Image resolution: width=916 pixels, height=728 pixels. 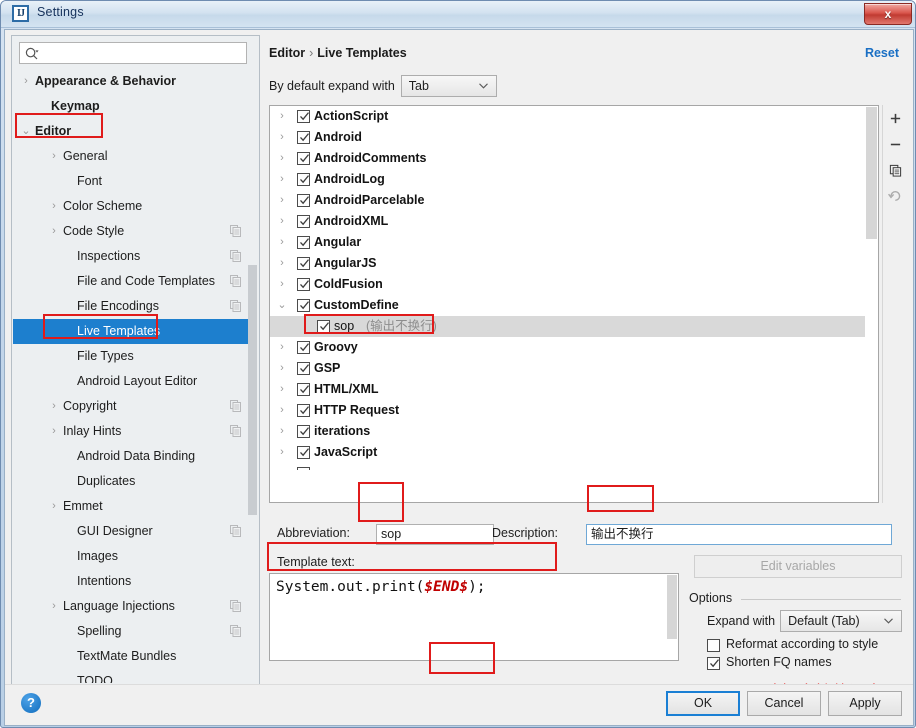 I want to click on sidebar-item-appearance-behavior: › Appearance & Behavior, so click(x=133, y=81).